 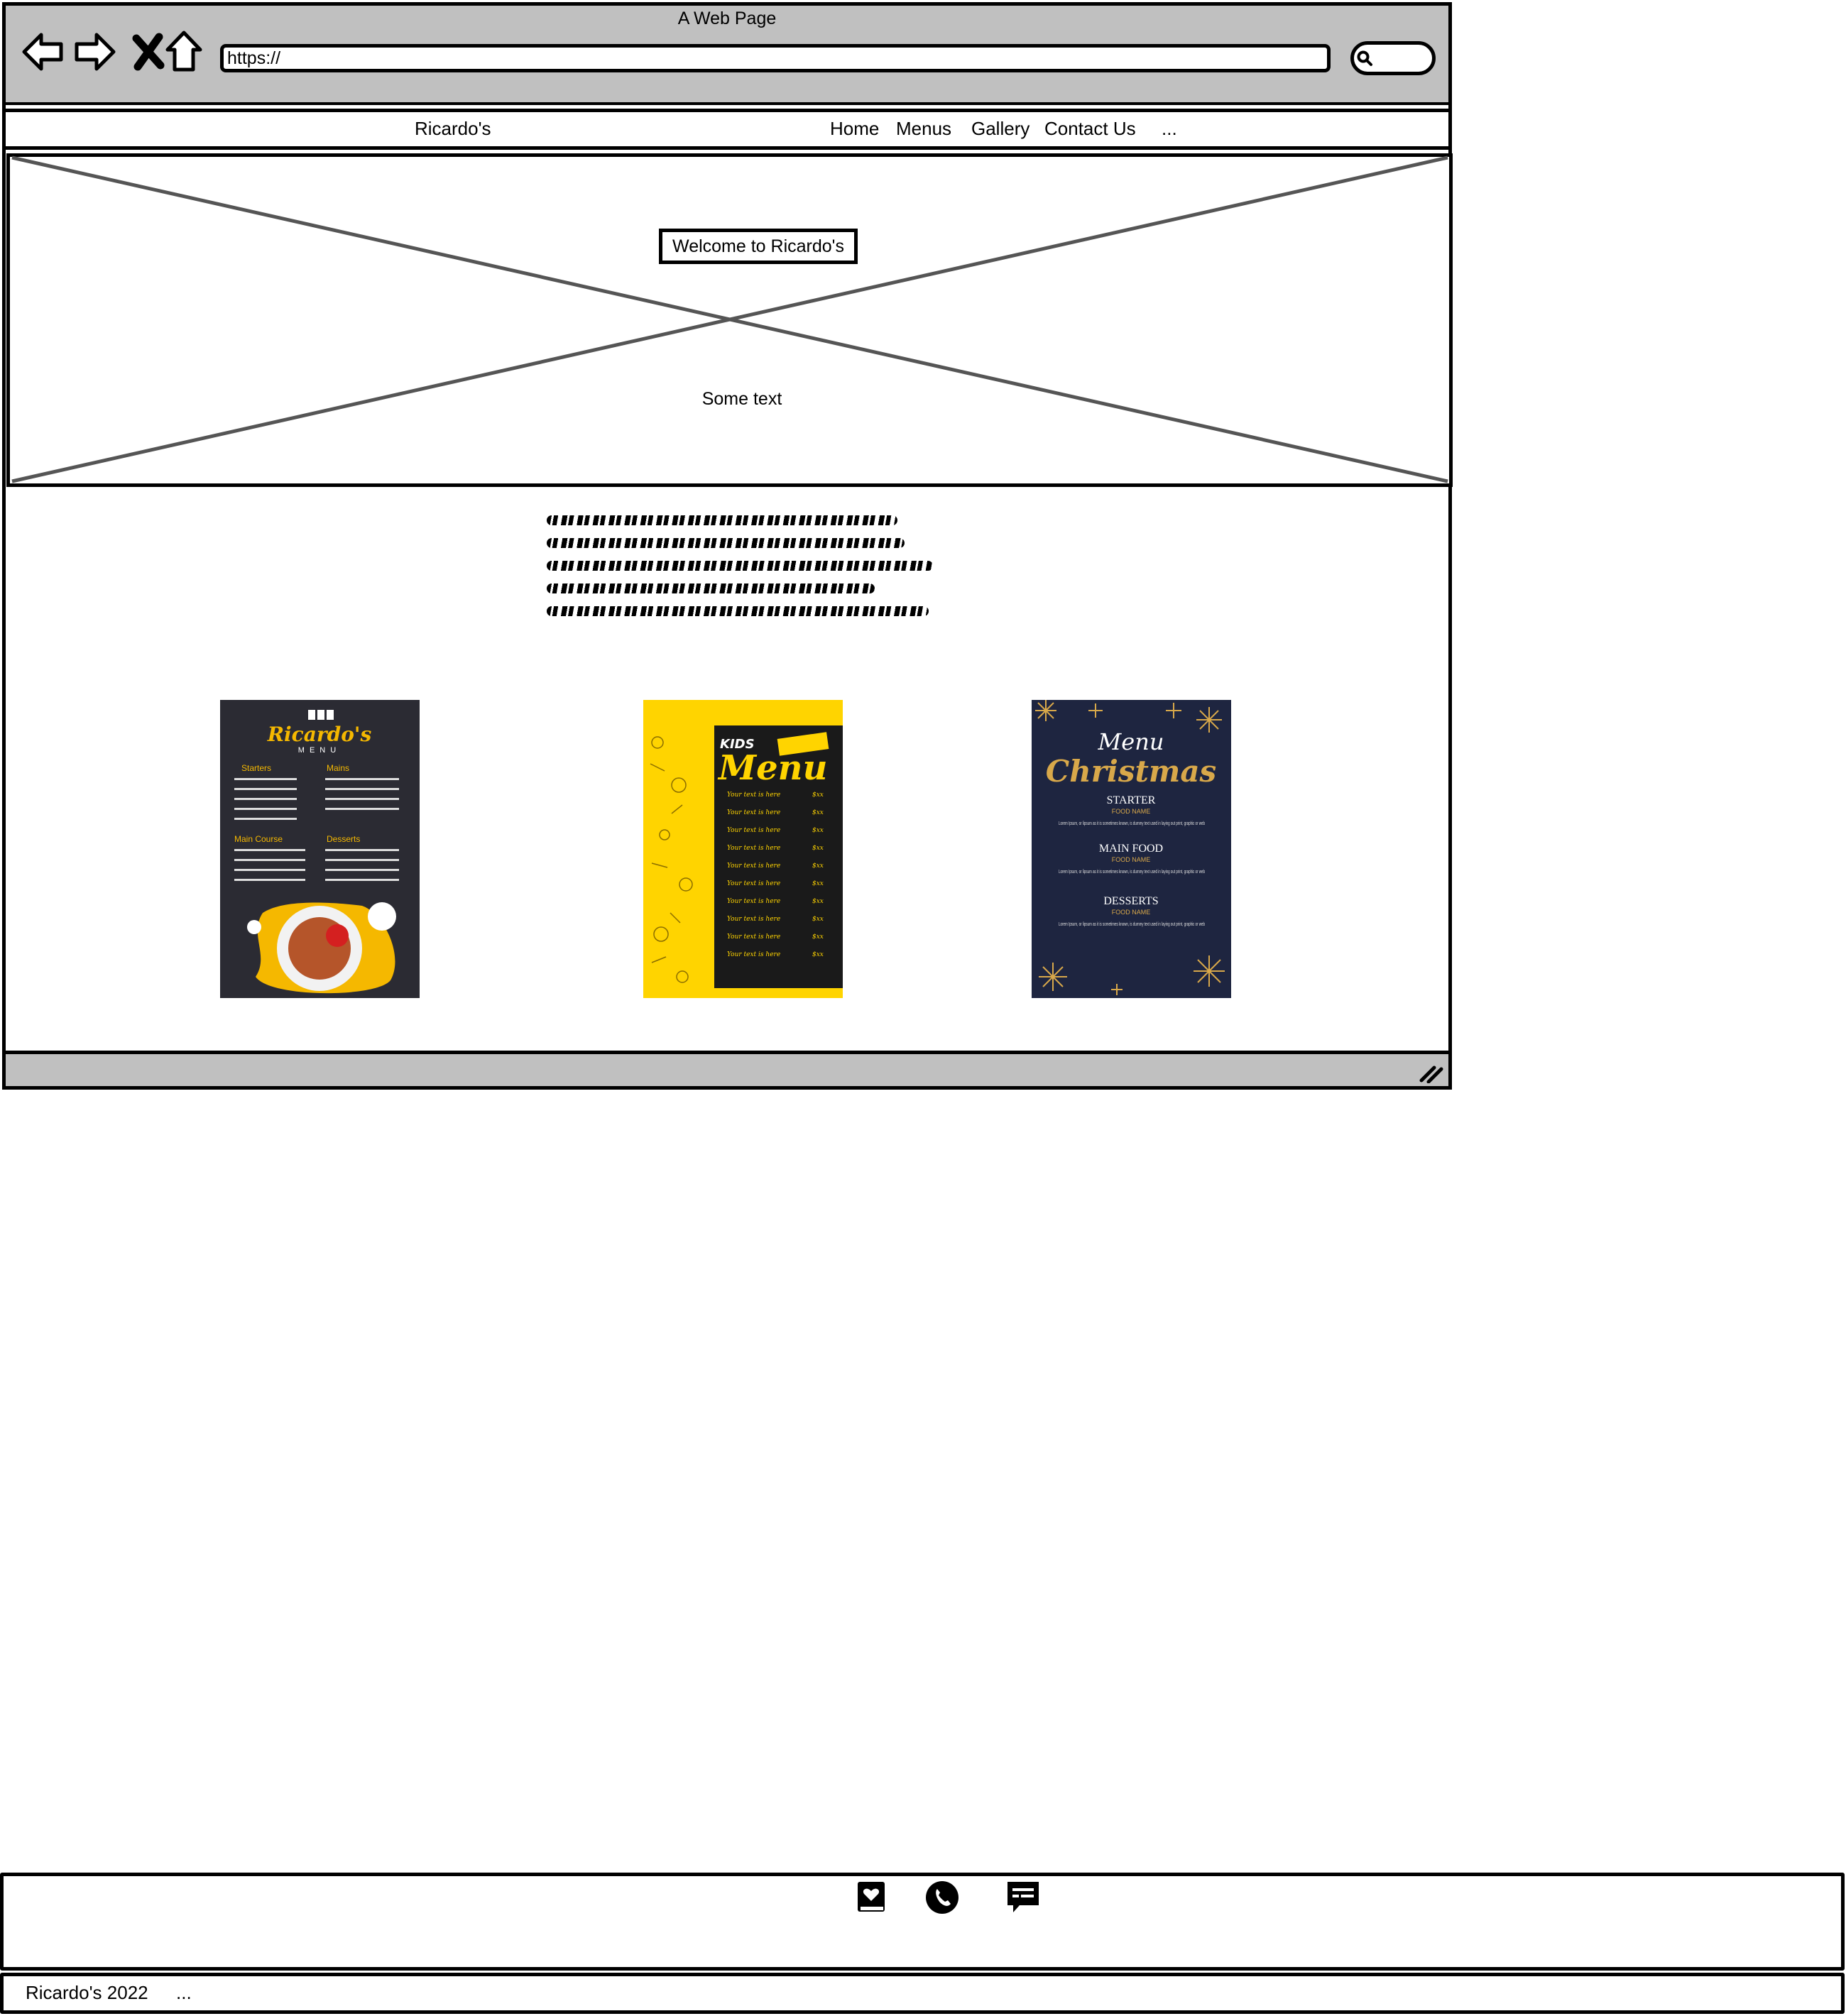 What do you see at coordinates (942, 1898) in the screenshot?
I see `phone-icon` at bounding box center [942, 1898].